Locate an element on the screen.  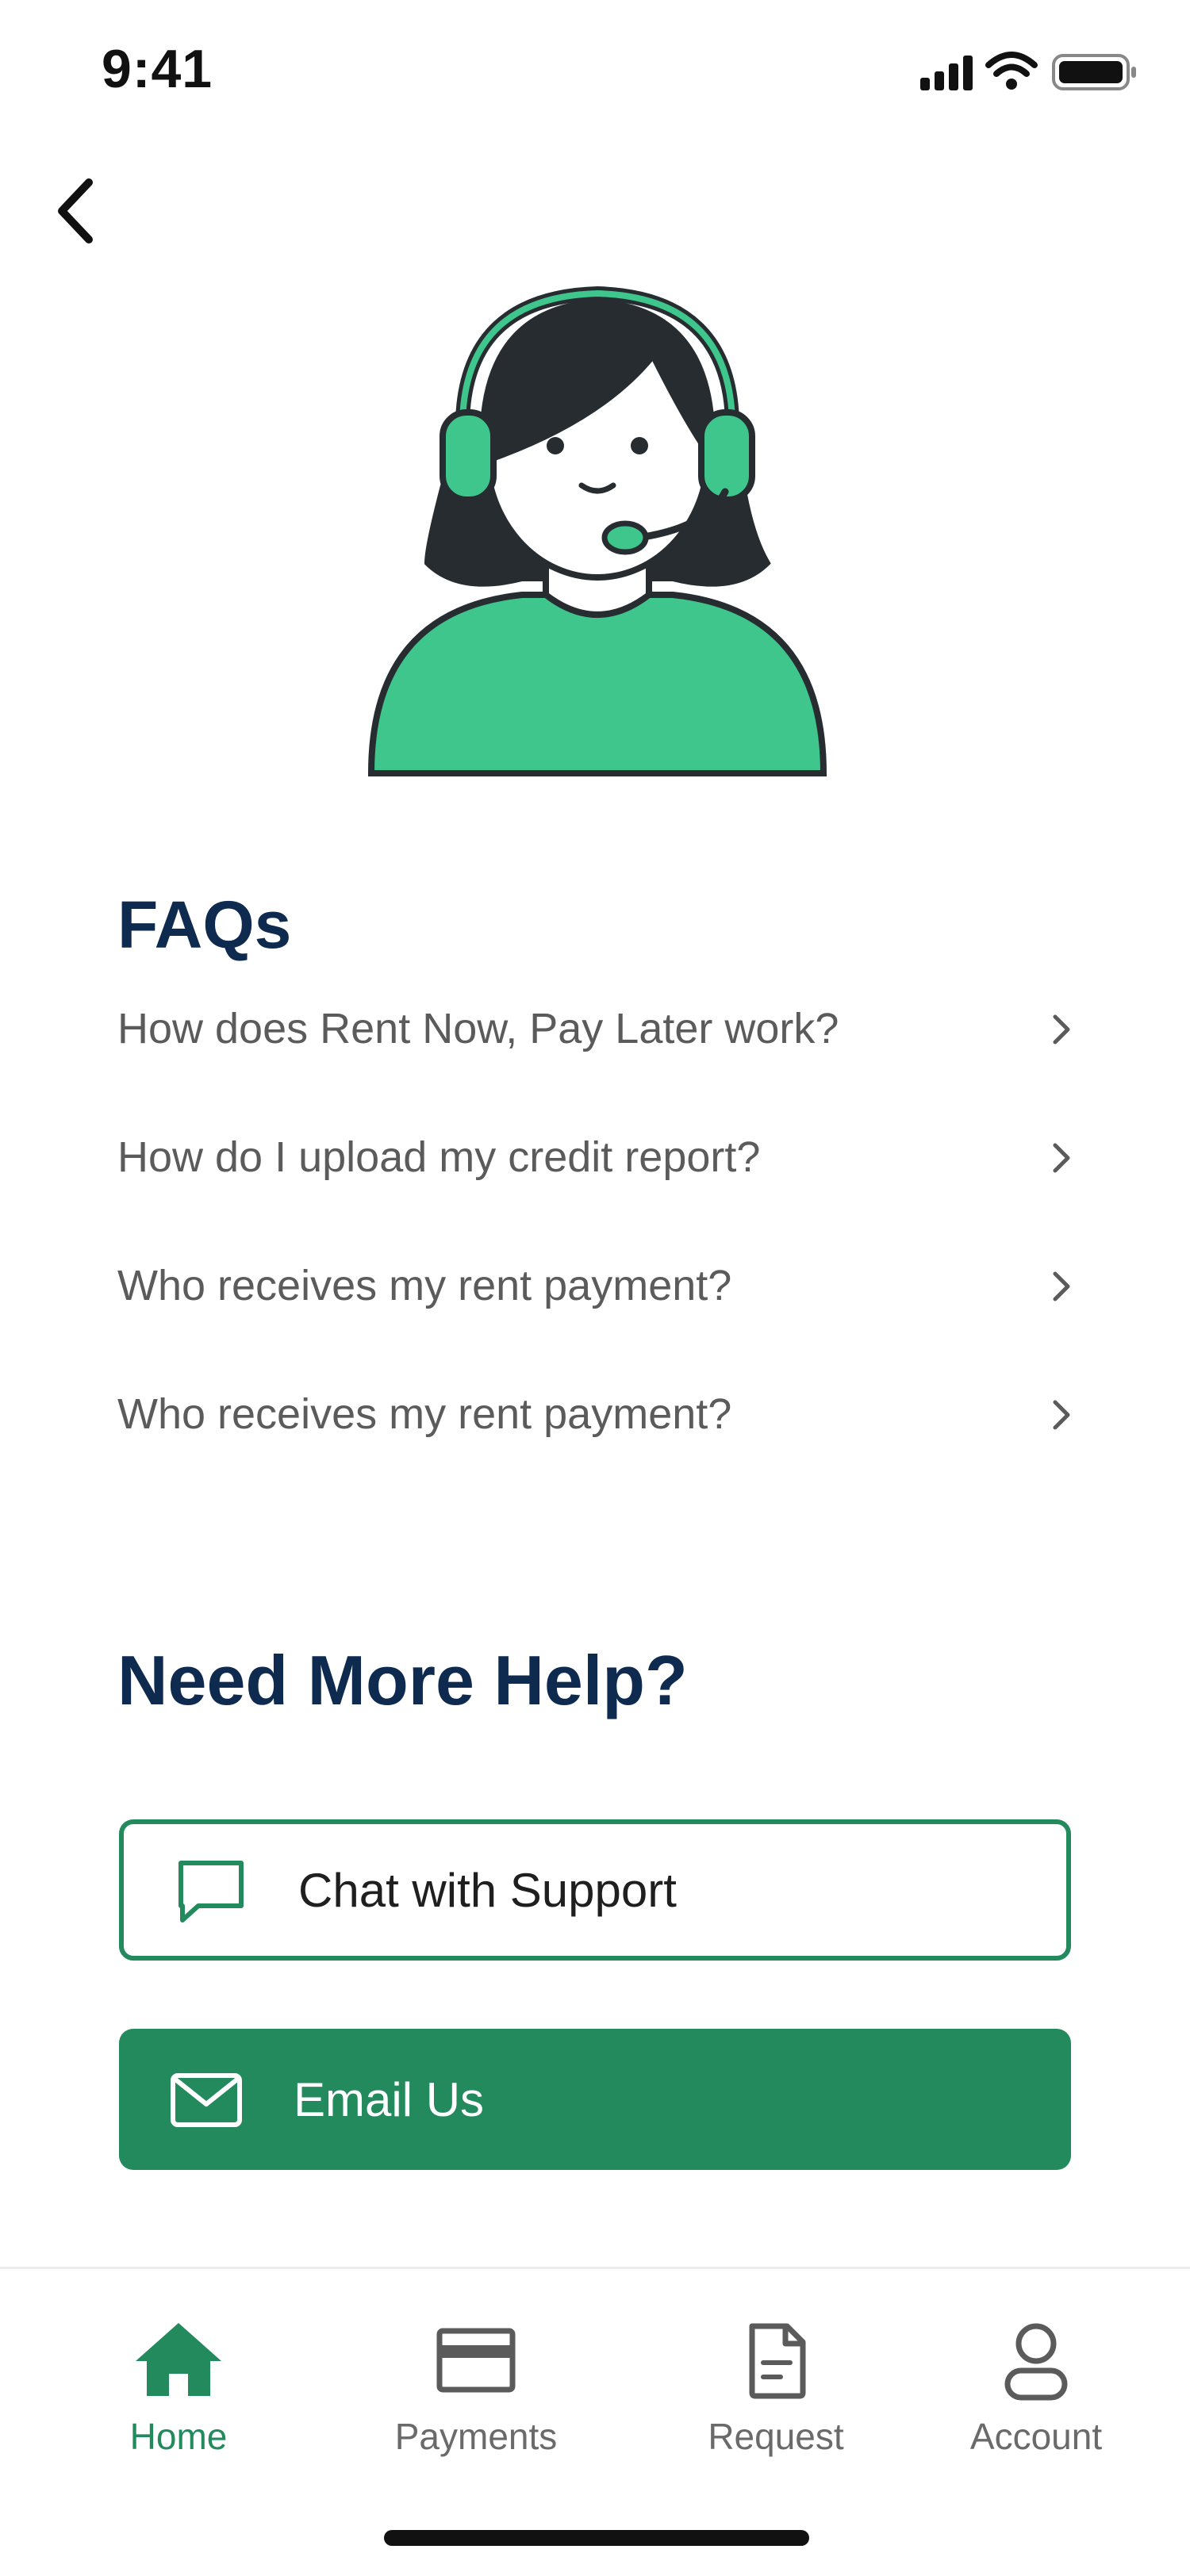
tab-home: Home is located at coordinates (178, 2396).